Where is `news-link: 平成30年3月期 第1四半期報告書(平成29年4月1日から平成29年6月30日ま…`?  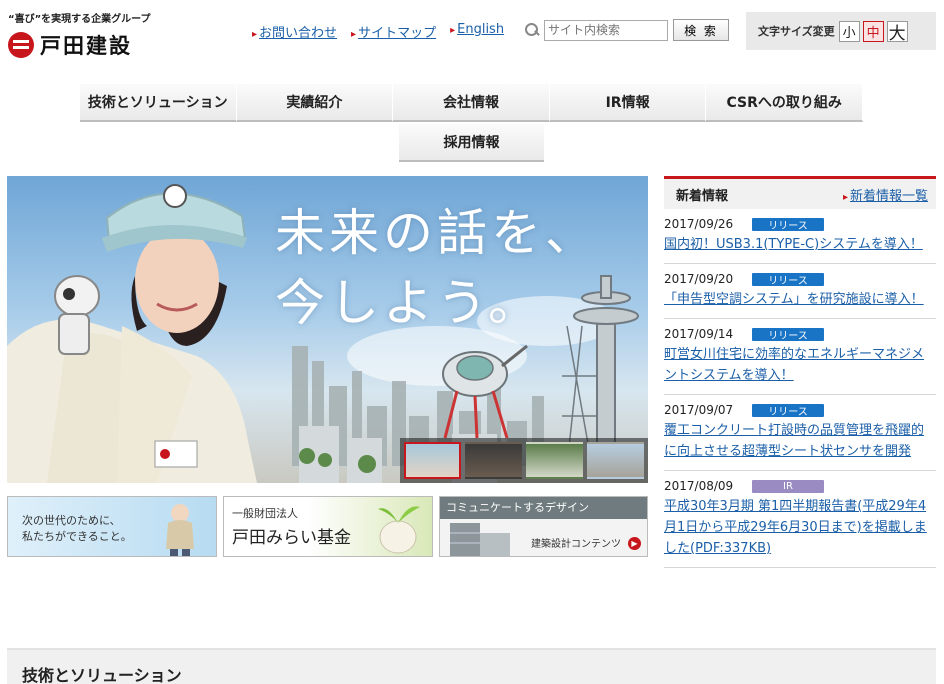 news-link: 平成30年3月期 第1四半期報告書(平成29年4月1日から平成29年6月30日ま… is located at coordinates (800, 527).